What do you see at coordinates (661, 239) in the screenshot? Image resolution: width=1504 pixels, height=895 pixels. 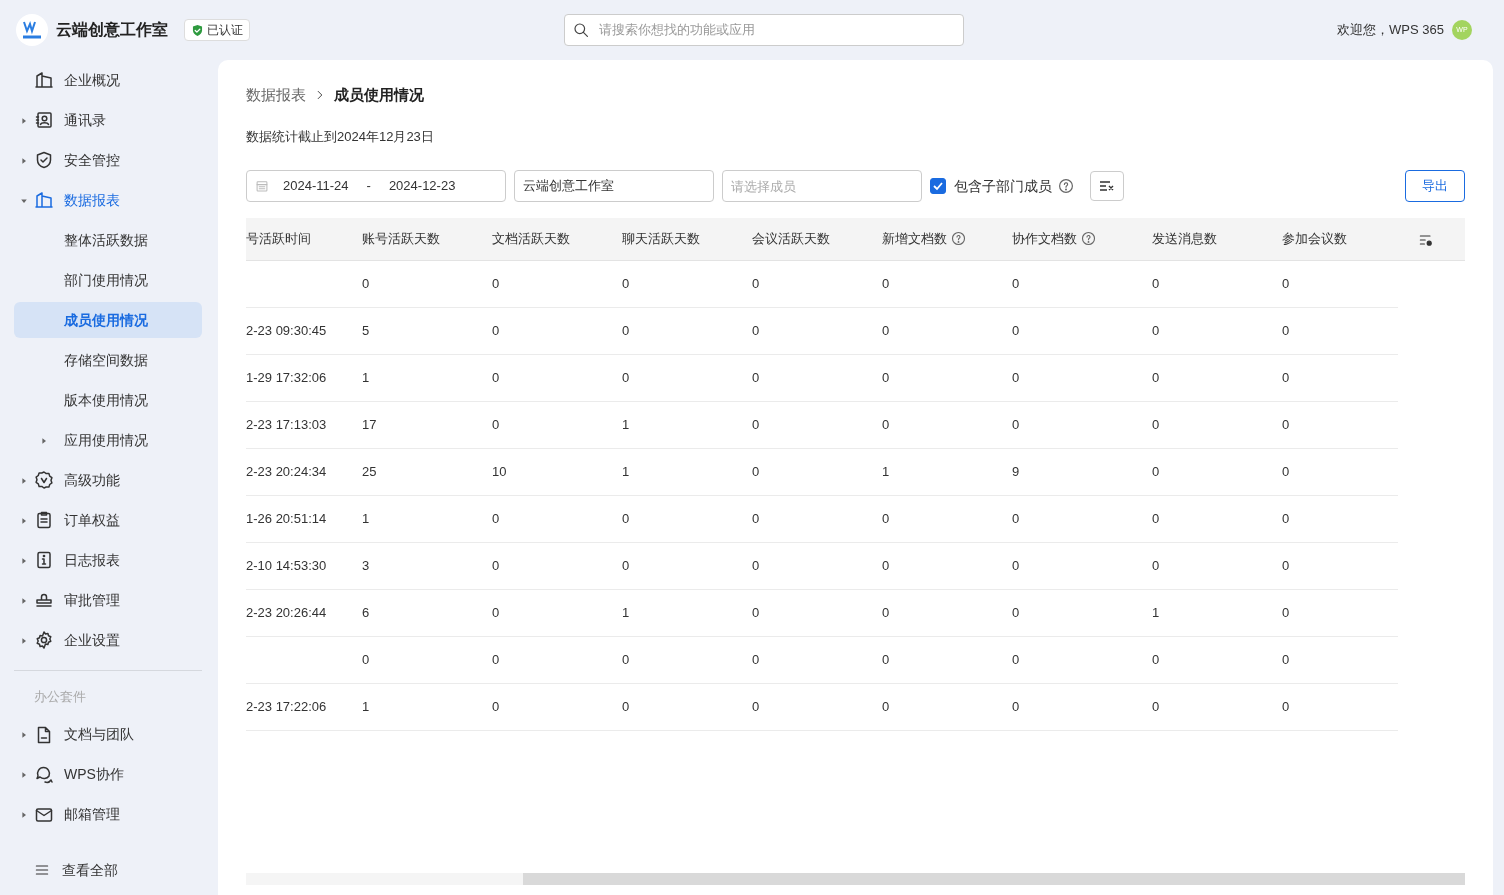 I see `column-header: 聊天活跃天数` at bounding box center [661, 239].